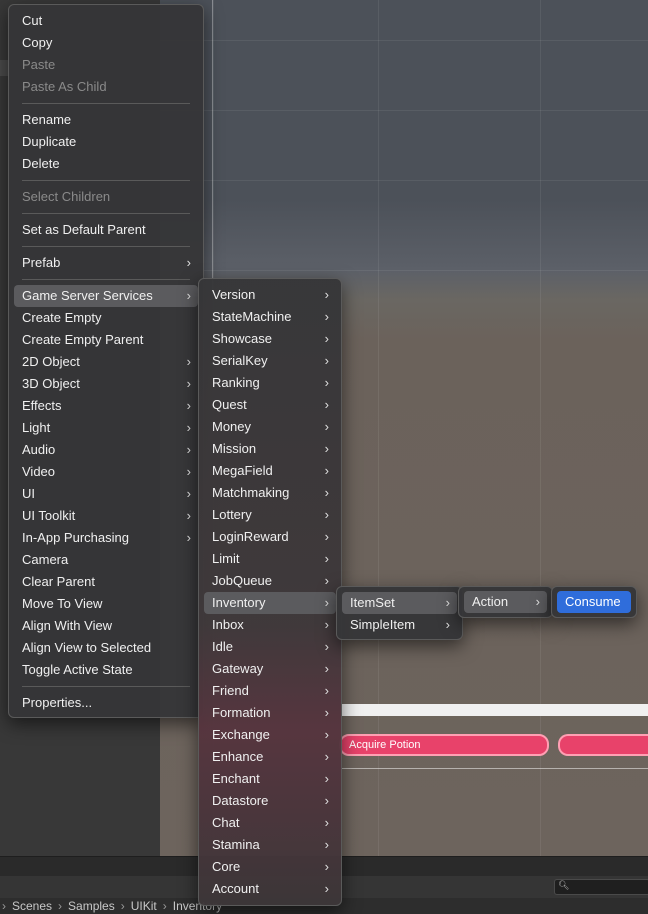  What do you see at coordinates (106, 21) in the screenshot?
I see `menu-item-cut: Cut` at bounding box center [106, 21].